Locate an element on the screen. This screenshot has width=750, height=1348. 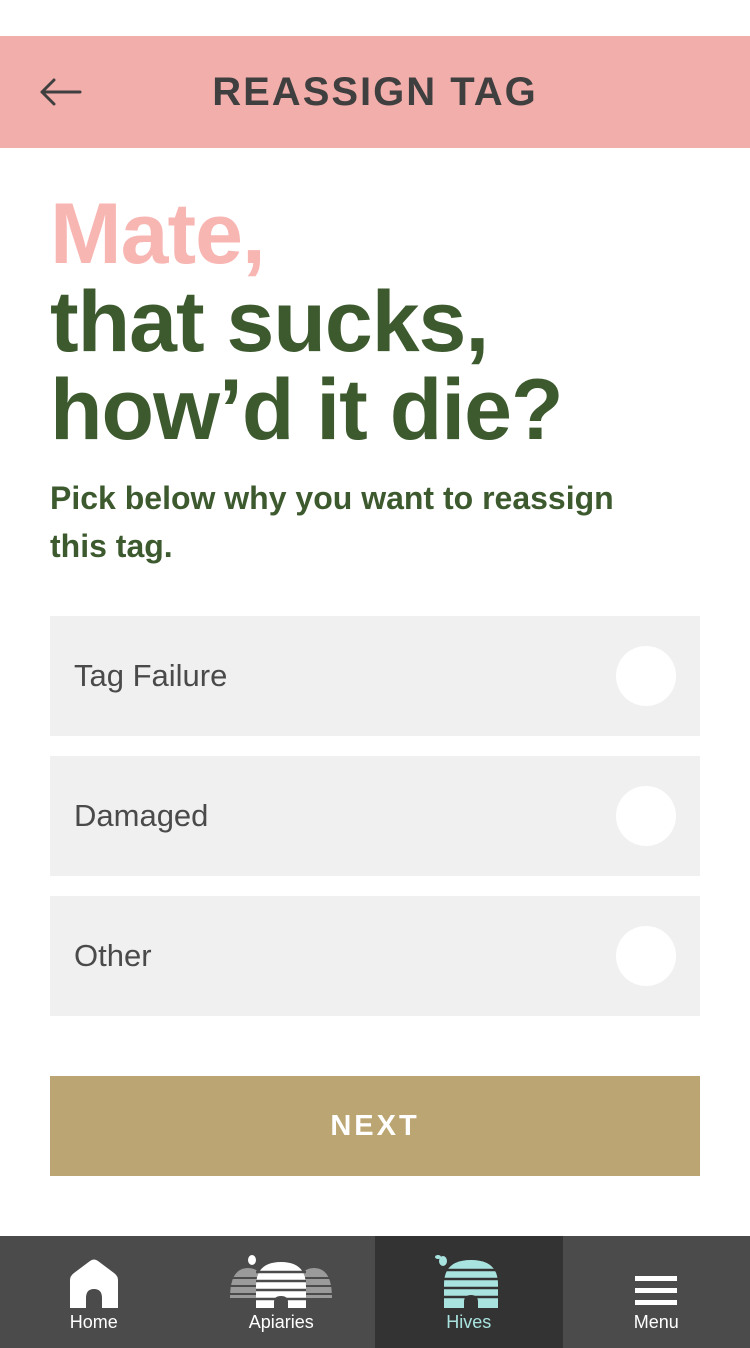
option-label: Damaged is located at coordinates (141, 815).